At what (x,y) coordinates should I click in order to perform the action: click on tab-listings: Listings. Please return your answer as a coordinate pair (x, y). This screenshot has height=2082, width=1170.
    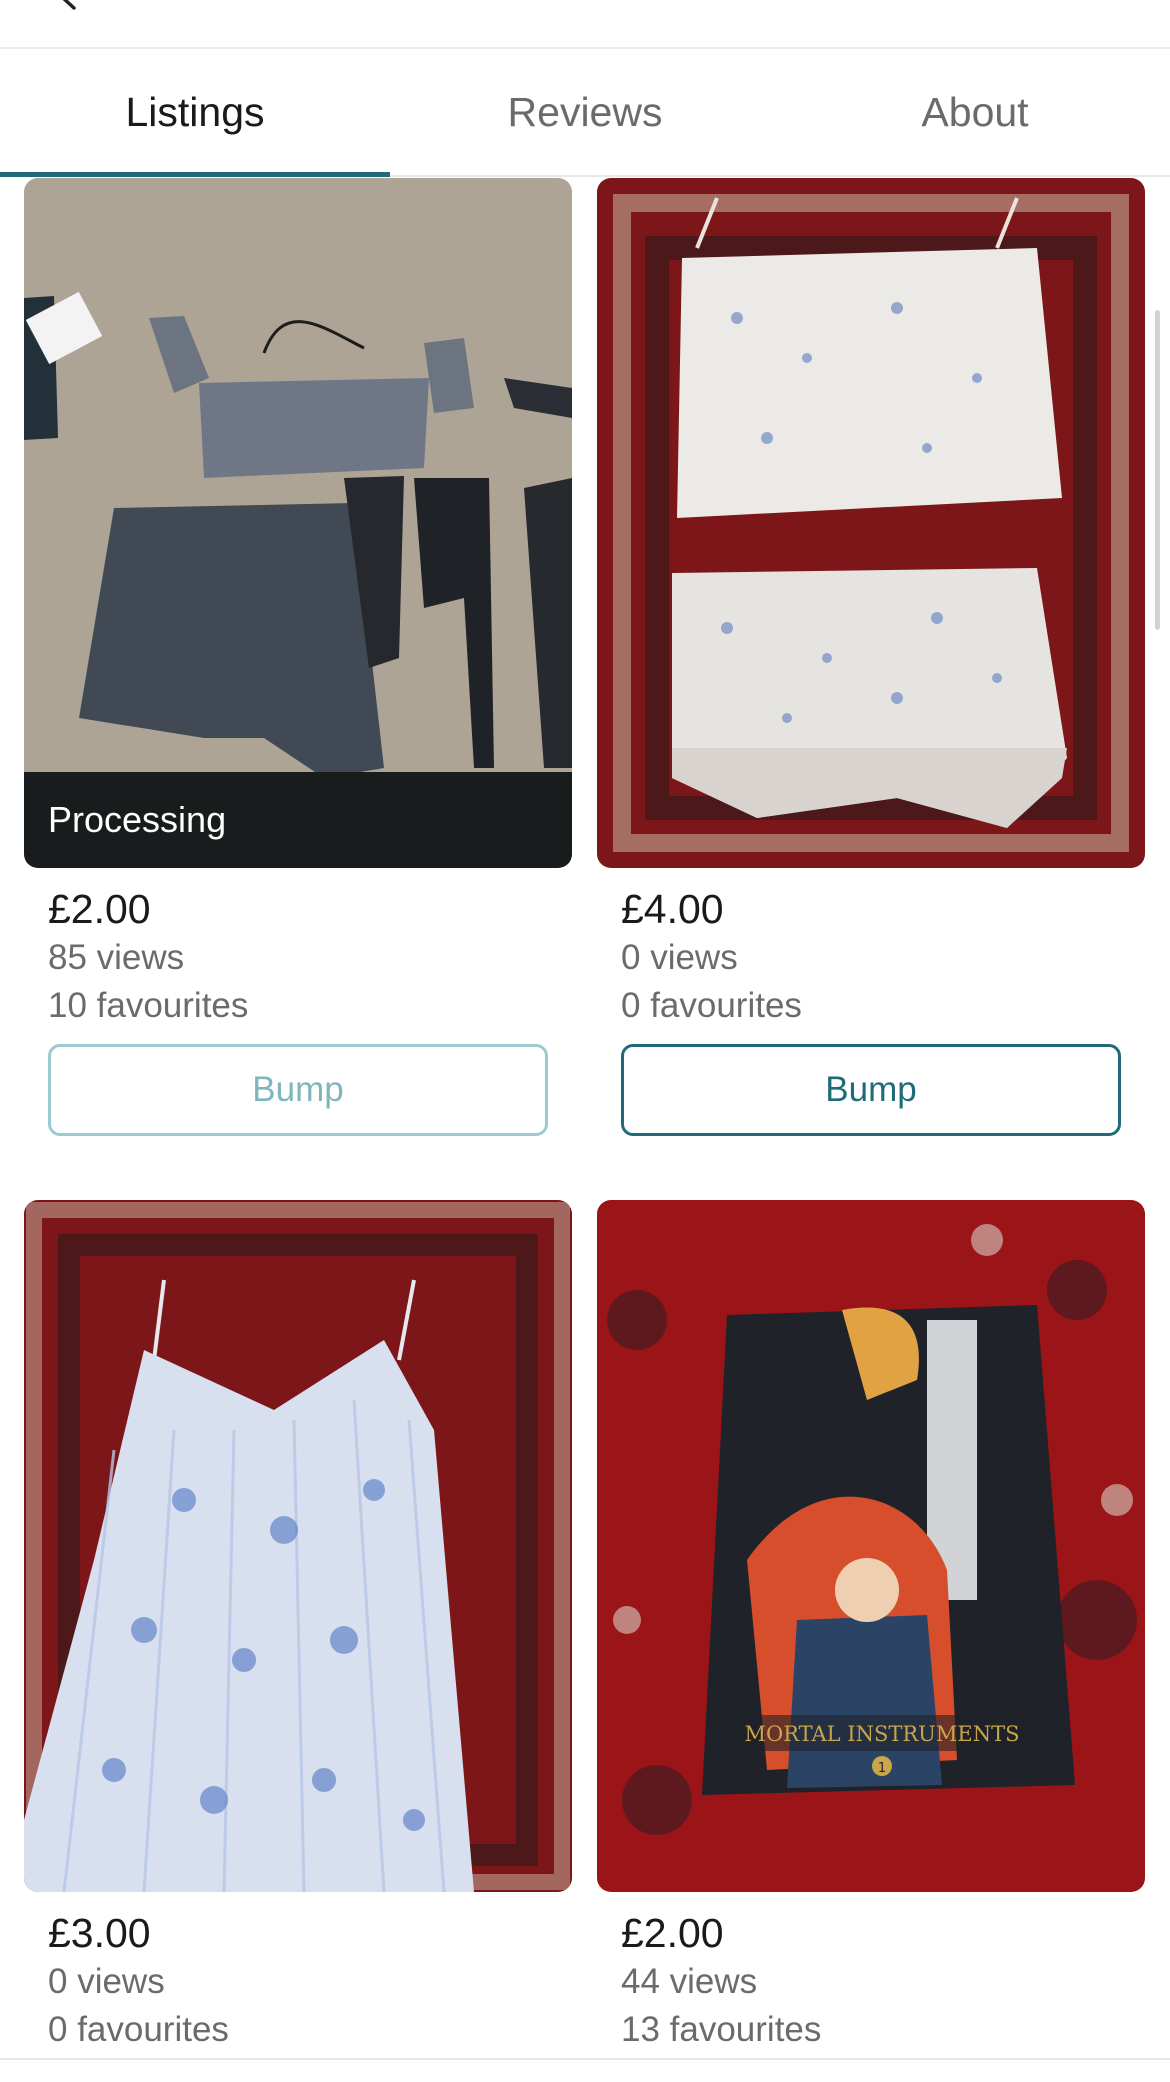
    Looking at the image, I should click on (195, 113).